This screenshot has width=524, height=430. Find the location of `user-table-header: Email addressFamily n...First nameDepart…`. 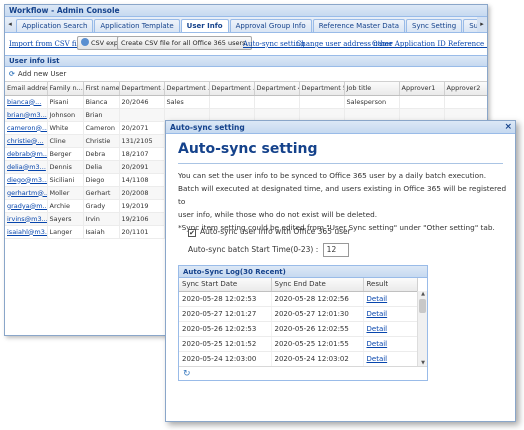

user-table-header: Email addressFamily n...First nameDepart… is located at coordinates (246, 89).